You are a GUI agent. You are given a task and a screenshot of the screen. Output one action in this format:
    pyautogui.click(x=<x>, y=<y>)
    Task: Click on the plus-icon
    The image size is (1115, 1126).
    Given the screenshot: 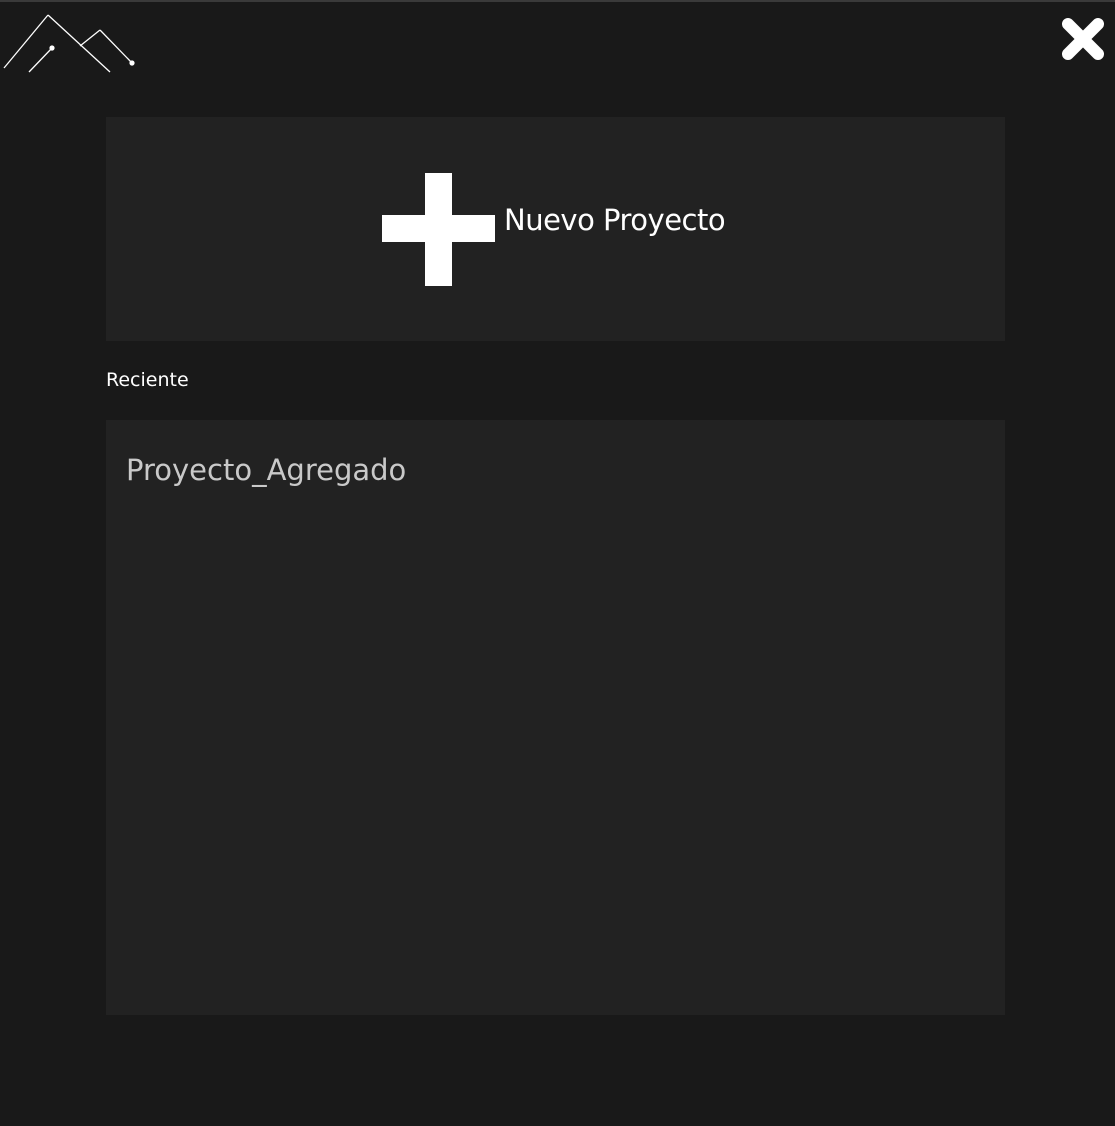 What is the action you would take?
    pyautogui.click(x=438, y=229)
    